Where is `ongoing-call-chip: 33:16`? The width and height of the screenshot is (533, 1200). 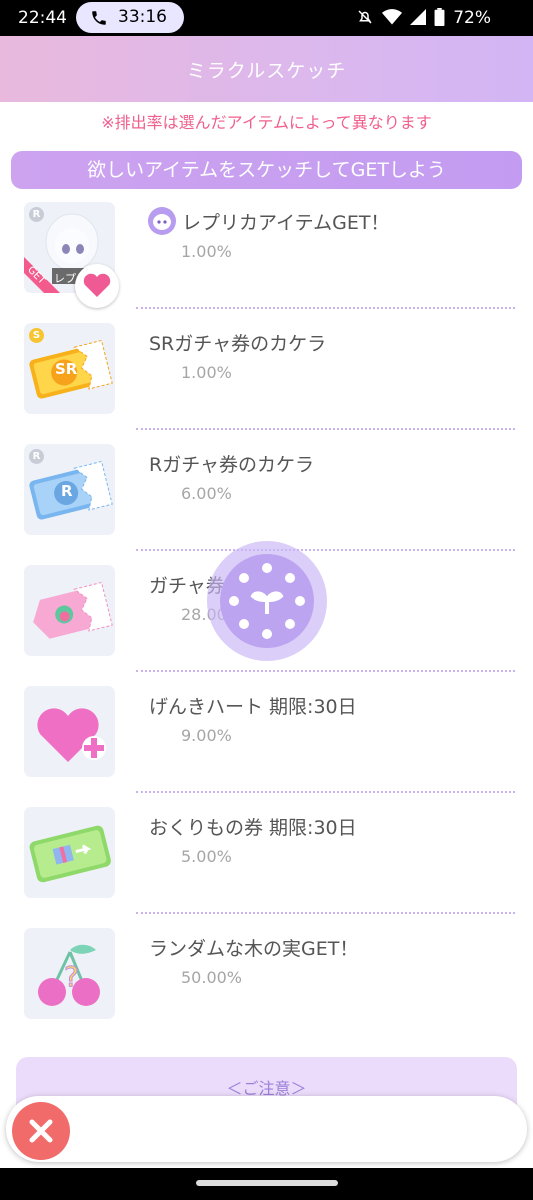
ongoing-call-chip: 33:16 is located at coordinates (130, 17).